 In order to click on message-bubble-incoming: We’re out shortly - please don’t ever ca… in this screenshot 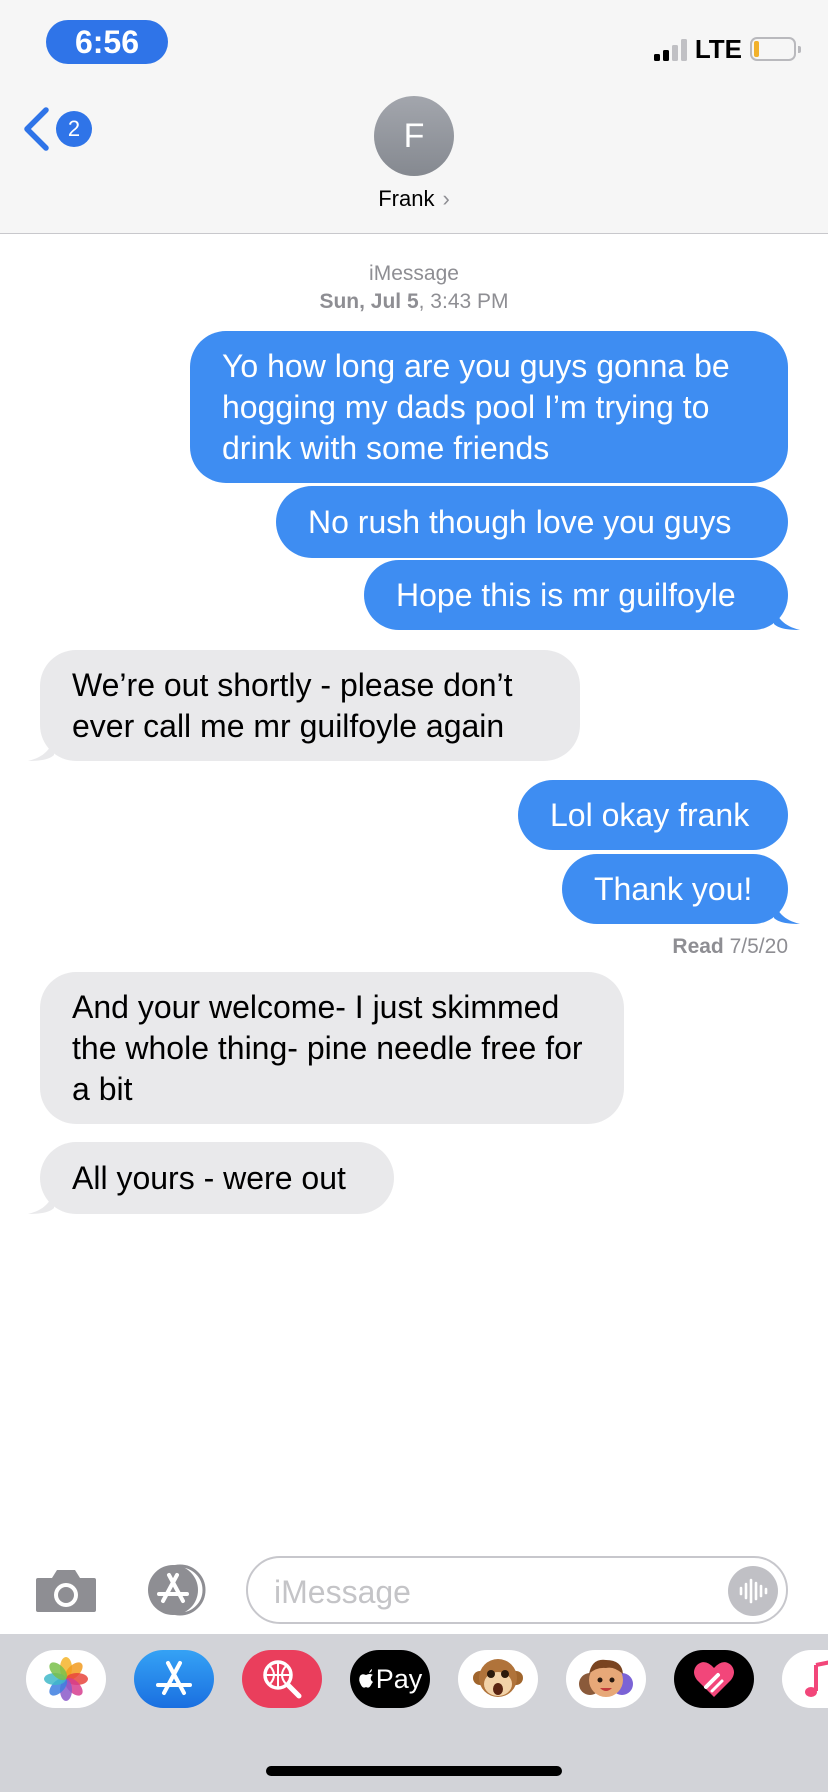, I will do `click(304, 705)`.